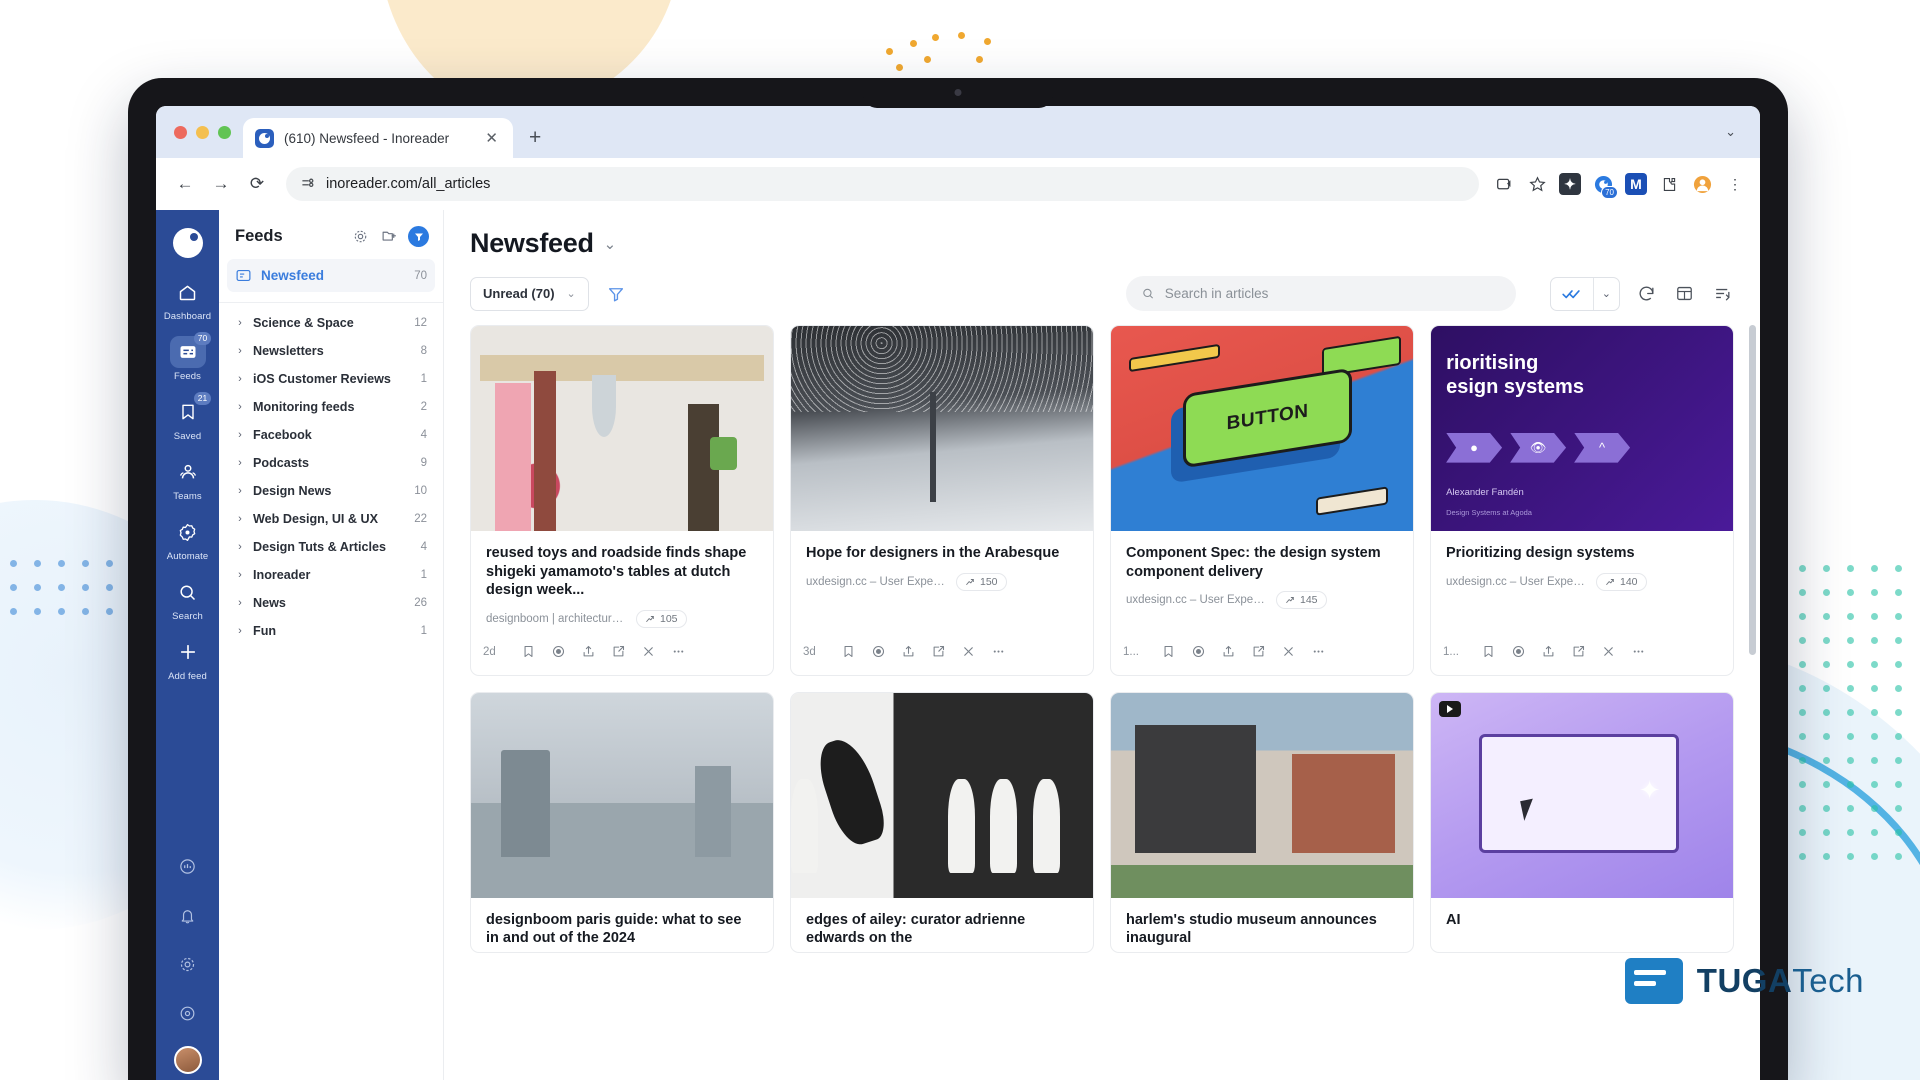 This screenshot has width=1920, height=1080. I want to click on close-window-button, so click(180, 132).